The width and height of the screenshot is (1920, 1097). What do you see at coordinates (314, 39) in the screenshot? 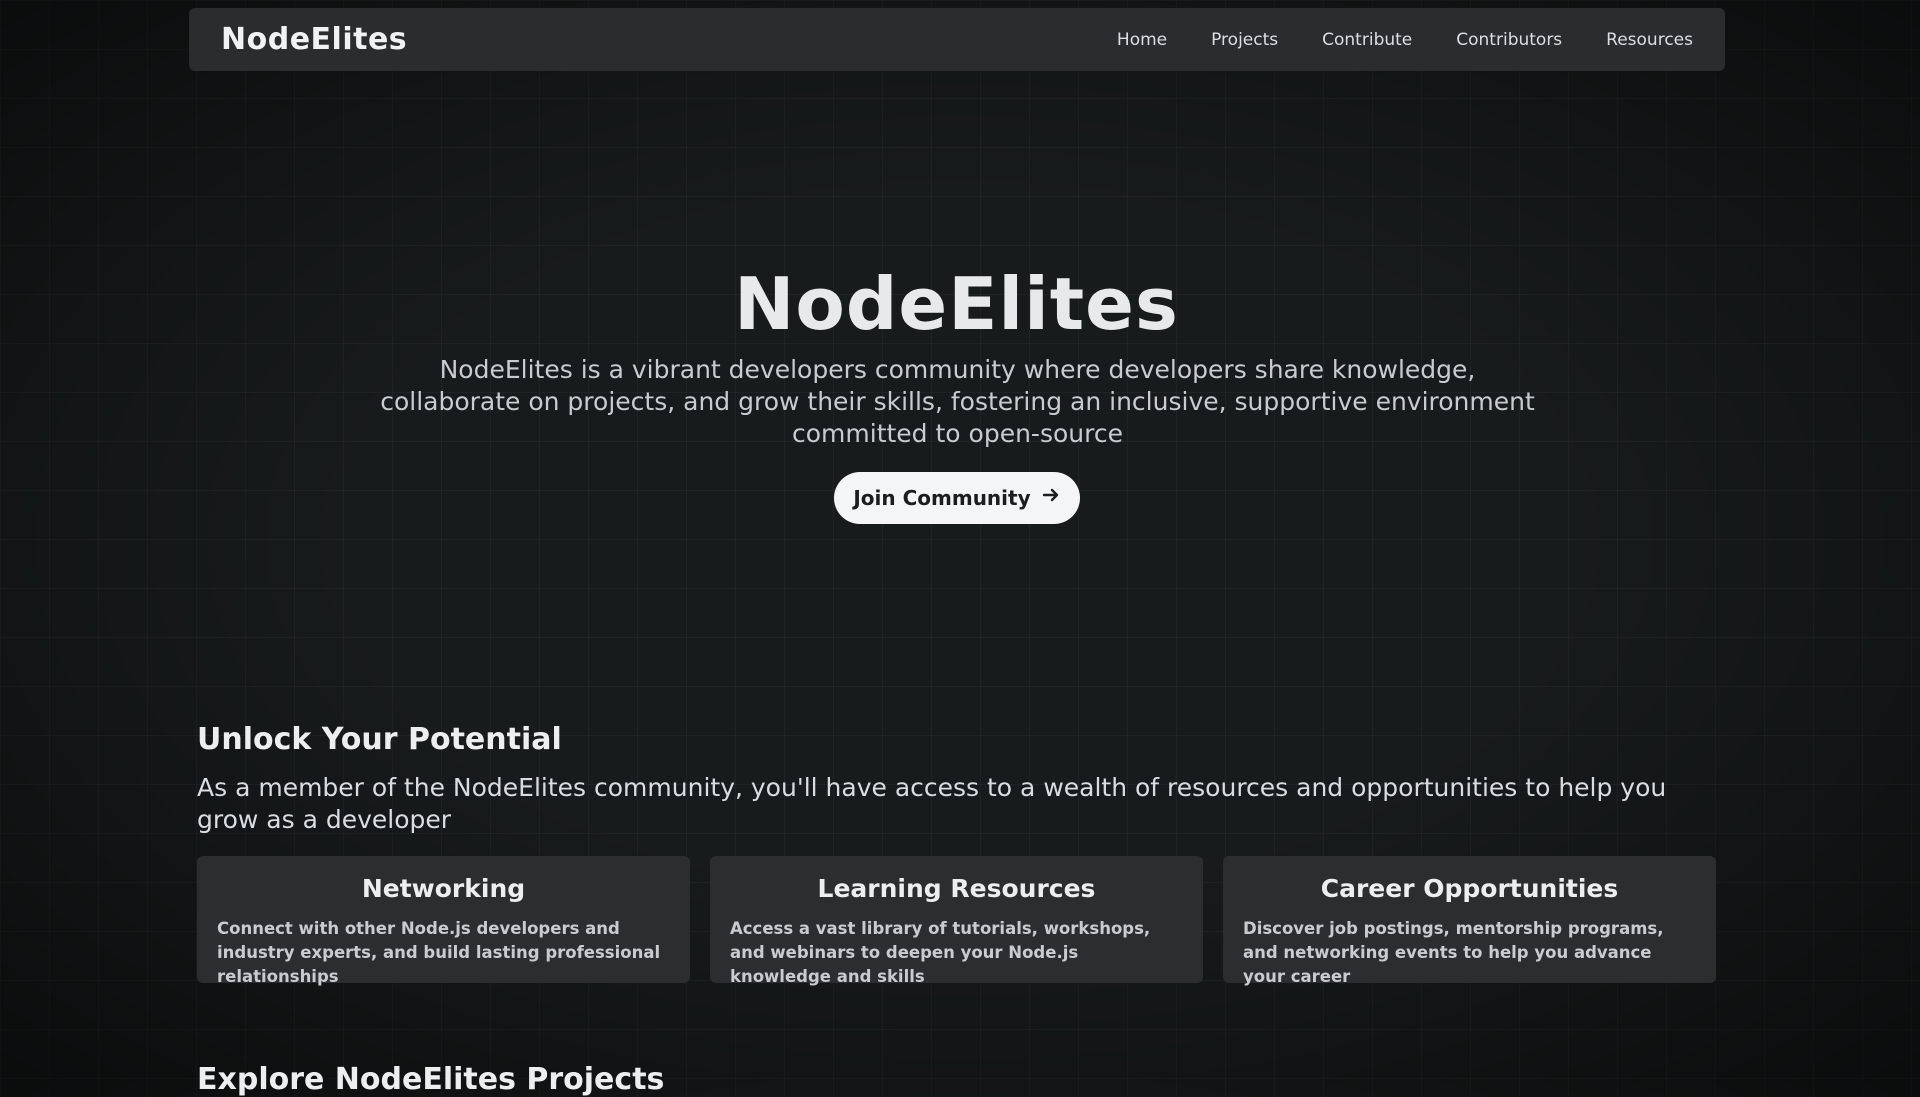
I see `logo: NodeElites` at bounding box center [314, 39].